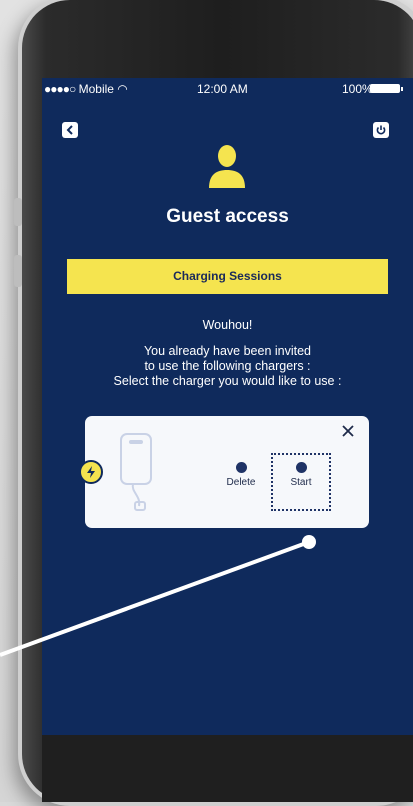  I want to click on charger-illustration-icon, so click(136, 472).